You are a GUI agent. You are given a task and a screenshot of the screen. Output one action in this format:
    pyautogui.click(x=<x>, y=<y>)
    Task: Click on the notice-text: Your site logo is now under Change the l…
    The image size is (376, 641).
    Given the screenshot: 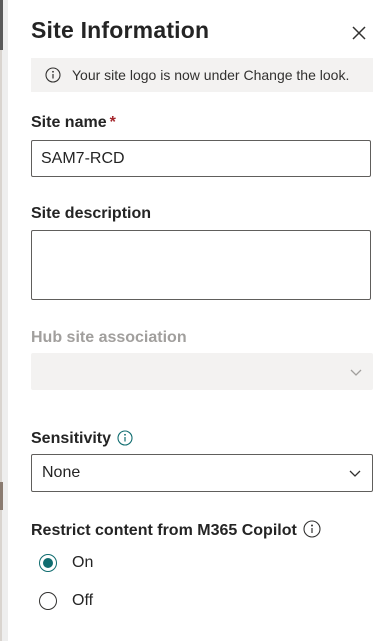 What is the action you would take?
    pyautogui.click(x=211, y=75)
    